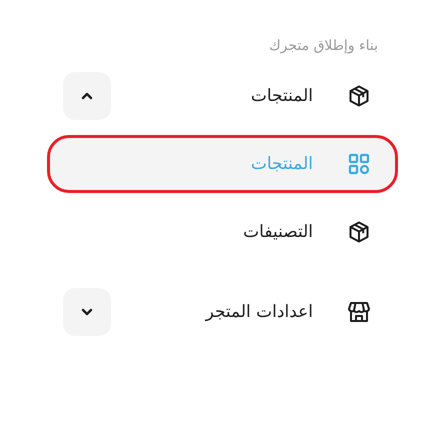 The height and width of the screenshot is (437, 437). Describe the element at coordinates (359, 164) in the screenshot. I see `grid-icon` at that location.